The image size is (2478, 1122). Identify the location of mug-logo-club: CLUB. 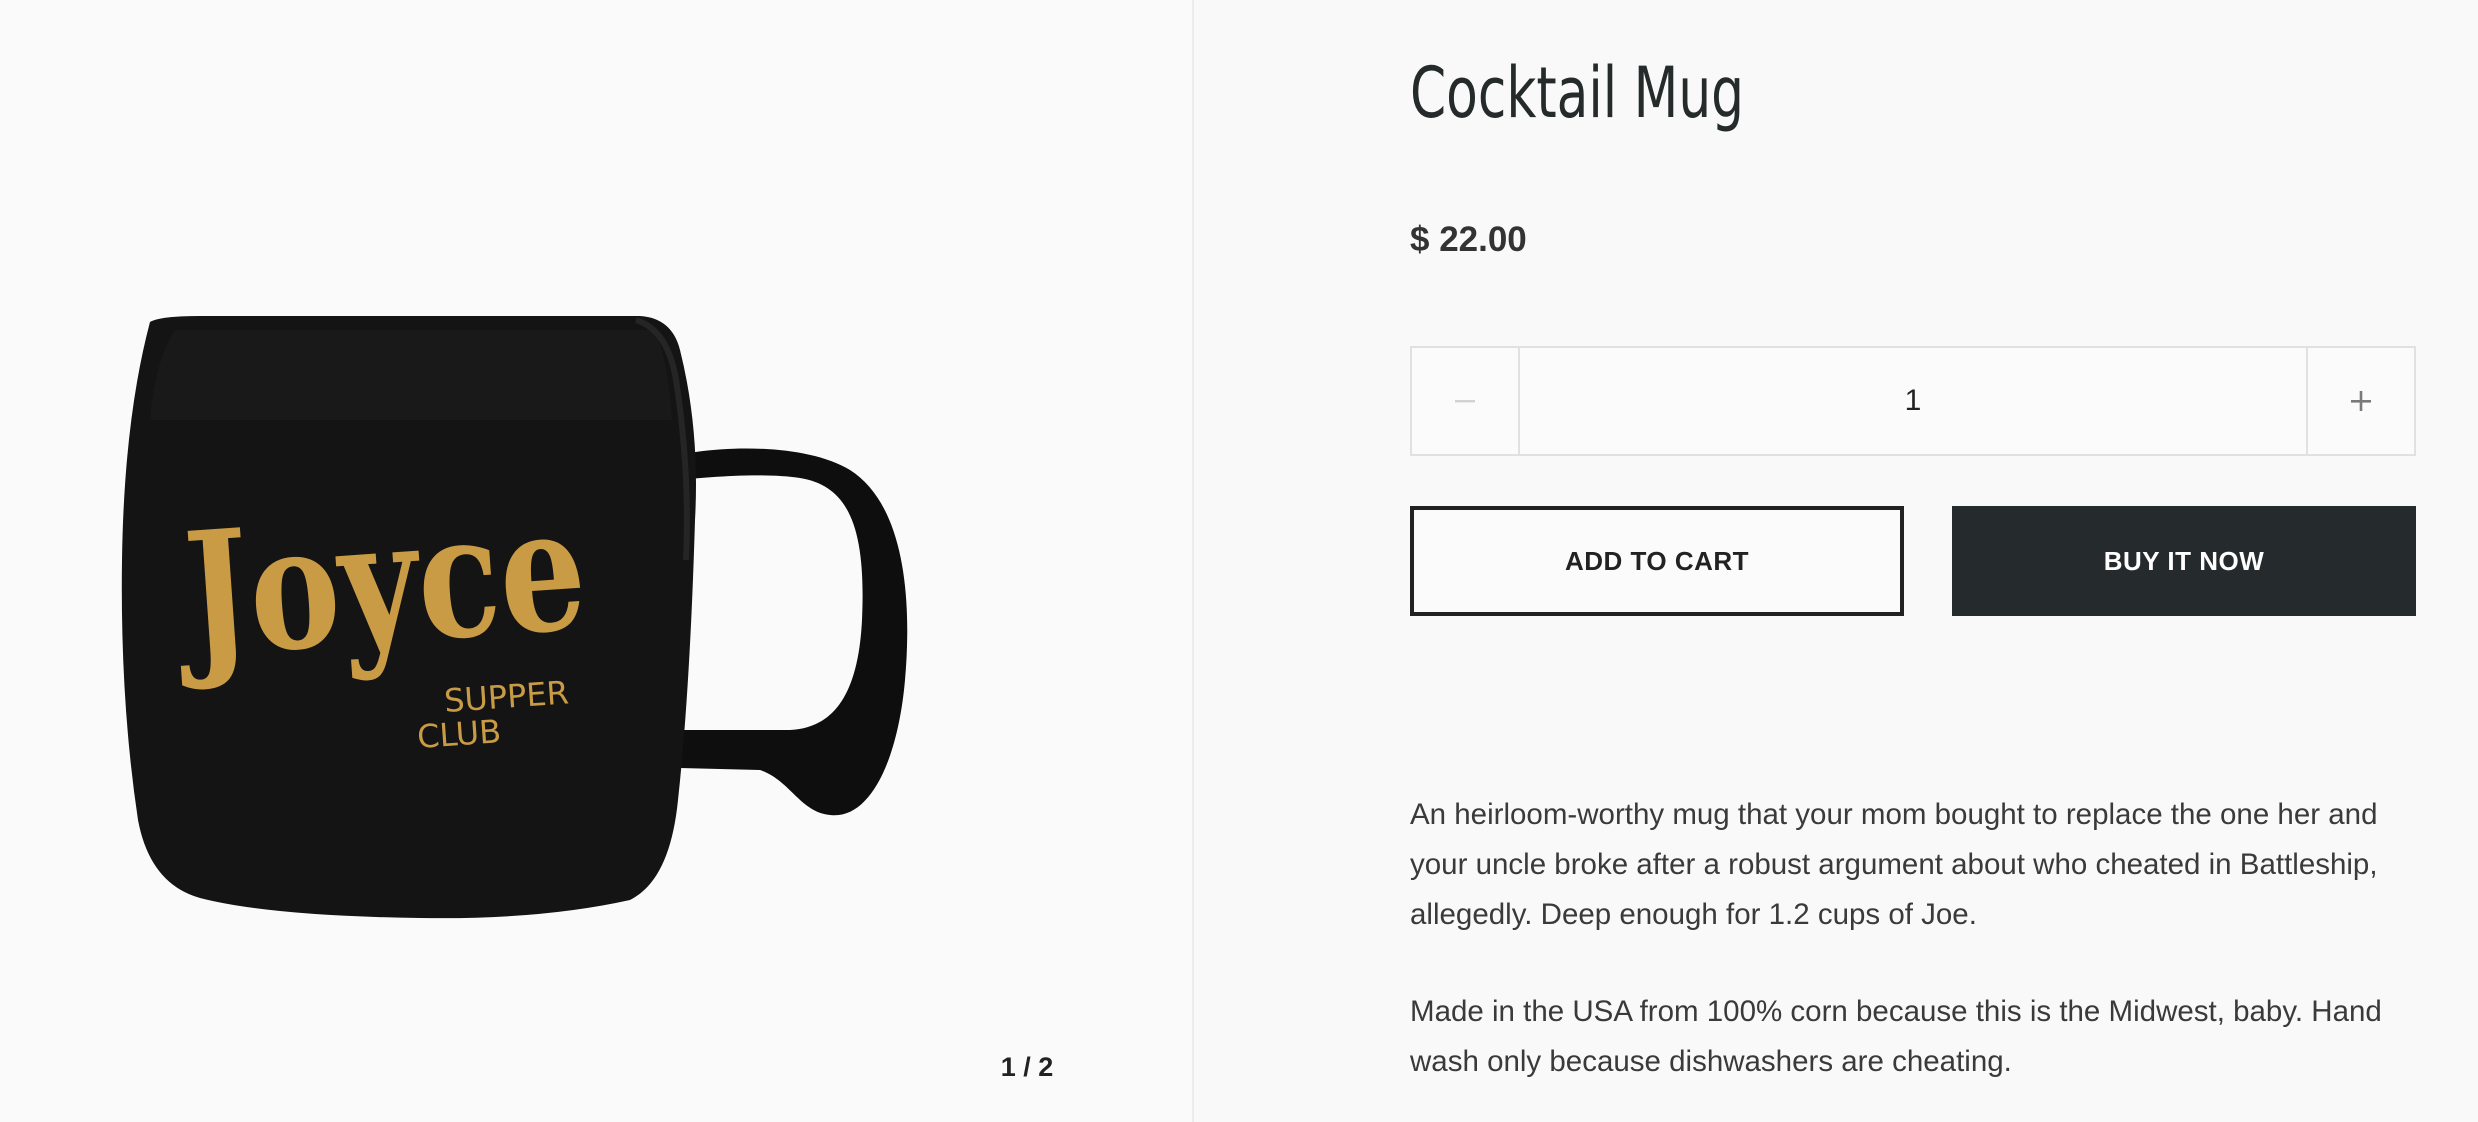
(459, 734).